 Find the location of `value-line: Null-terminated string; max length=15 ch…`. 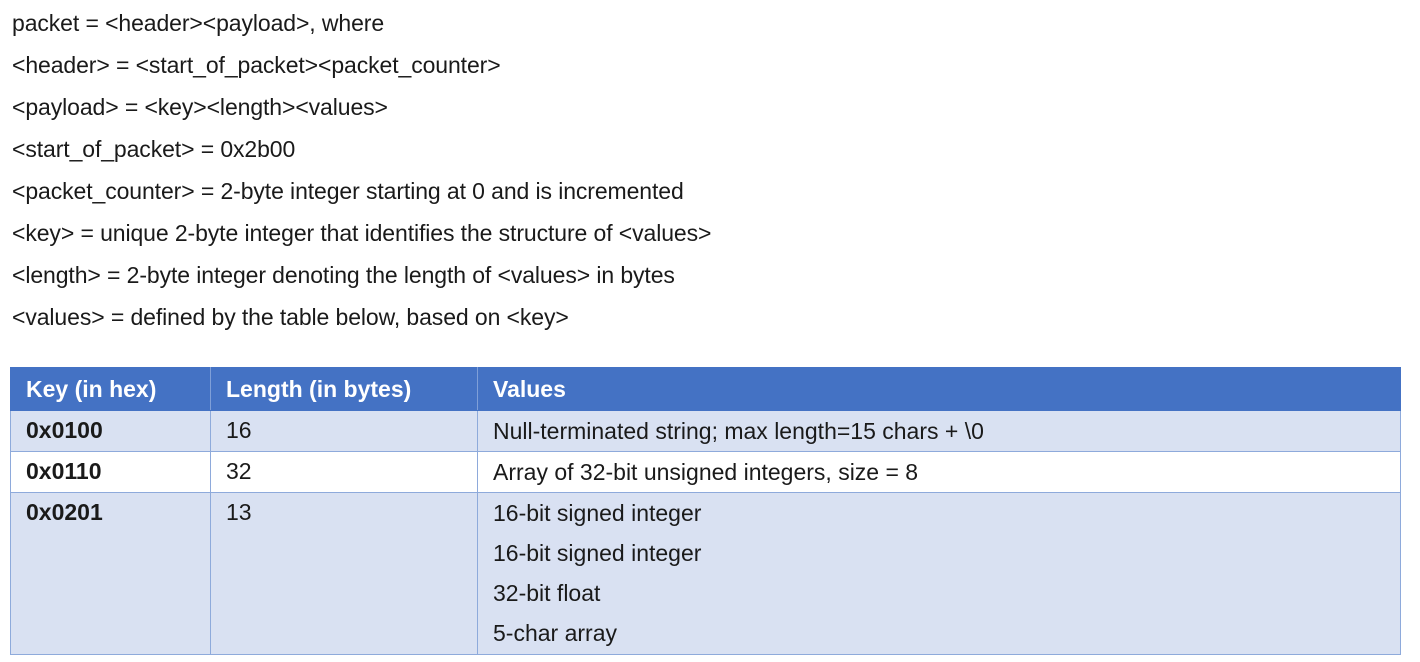

value-line: Null-terminated string; max length=15 ch… is located at coordinates (738, 431).